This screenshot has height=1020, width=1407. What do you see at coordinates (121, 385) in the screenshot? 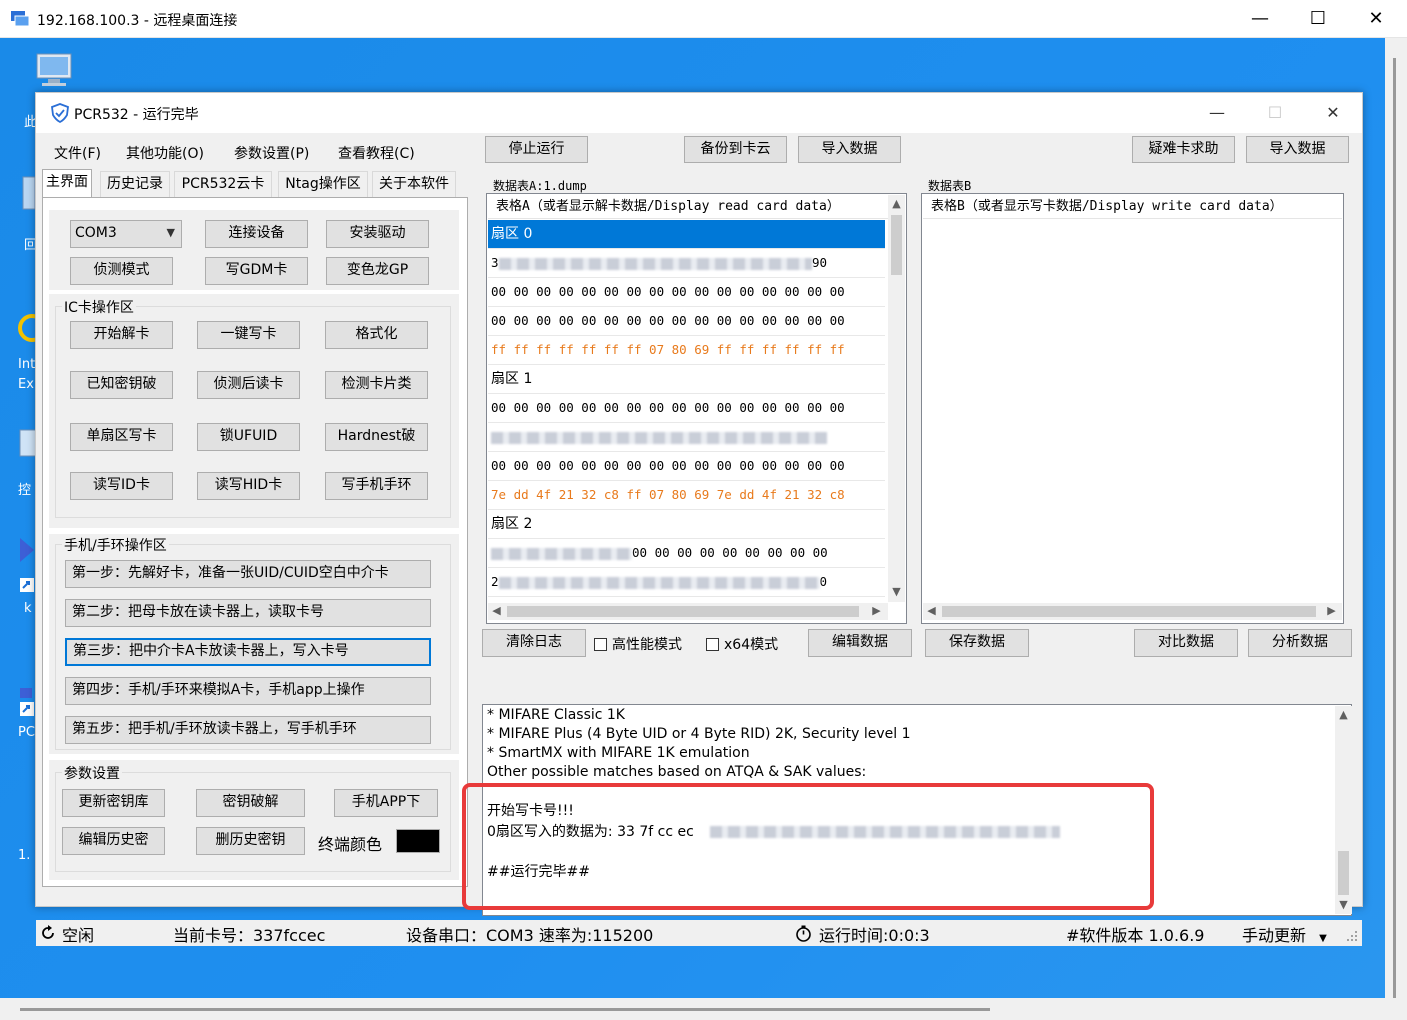
I see `known-key-crack-button: 已知密钥破` at bounding box center [121, 385].